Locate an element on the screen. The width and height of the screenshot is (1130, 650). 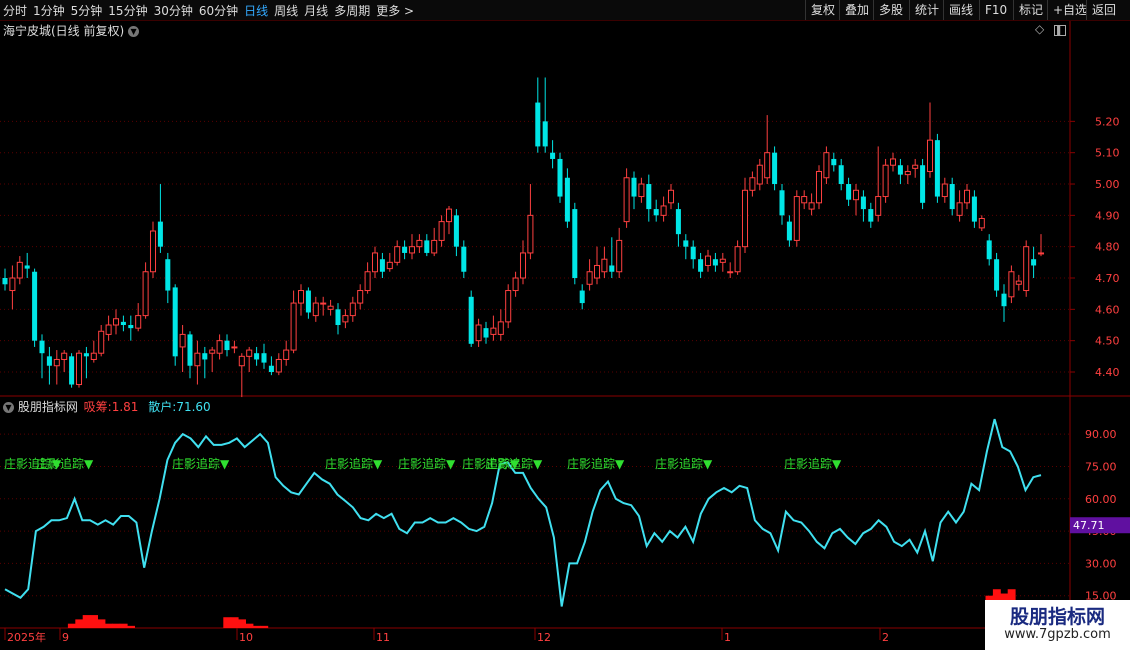
multi-stock-button: 多股 is located at coordinates (890, 10).